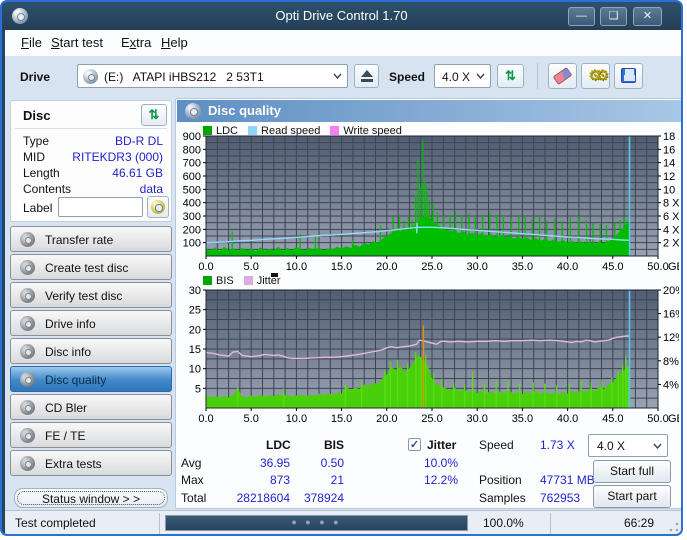 This screenshot has height=540, width=687. I want to click on svg-text: 25, so click(195, 311).